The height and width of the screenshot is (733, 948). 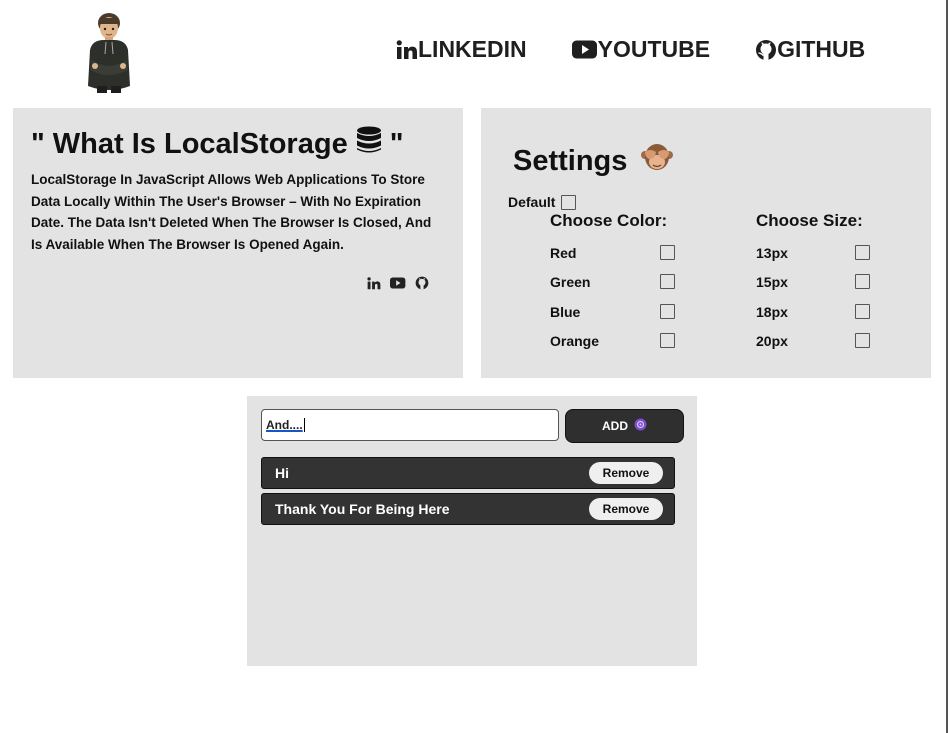 I want to click on intro-social-links, so click(x=393, y=283).